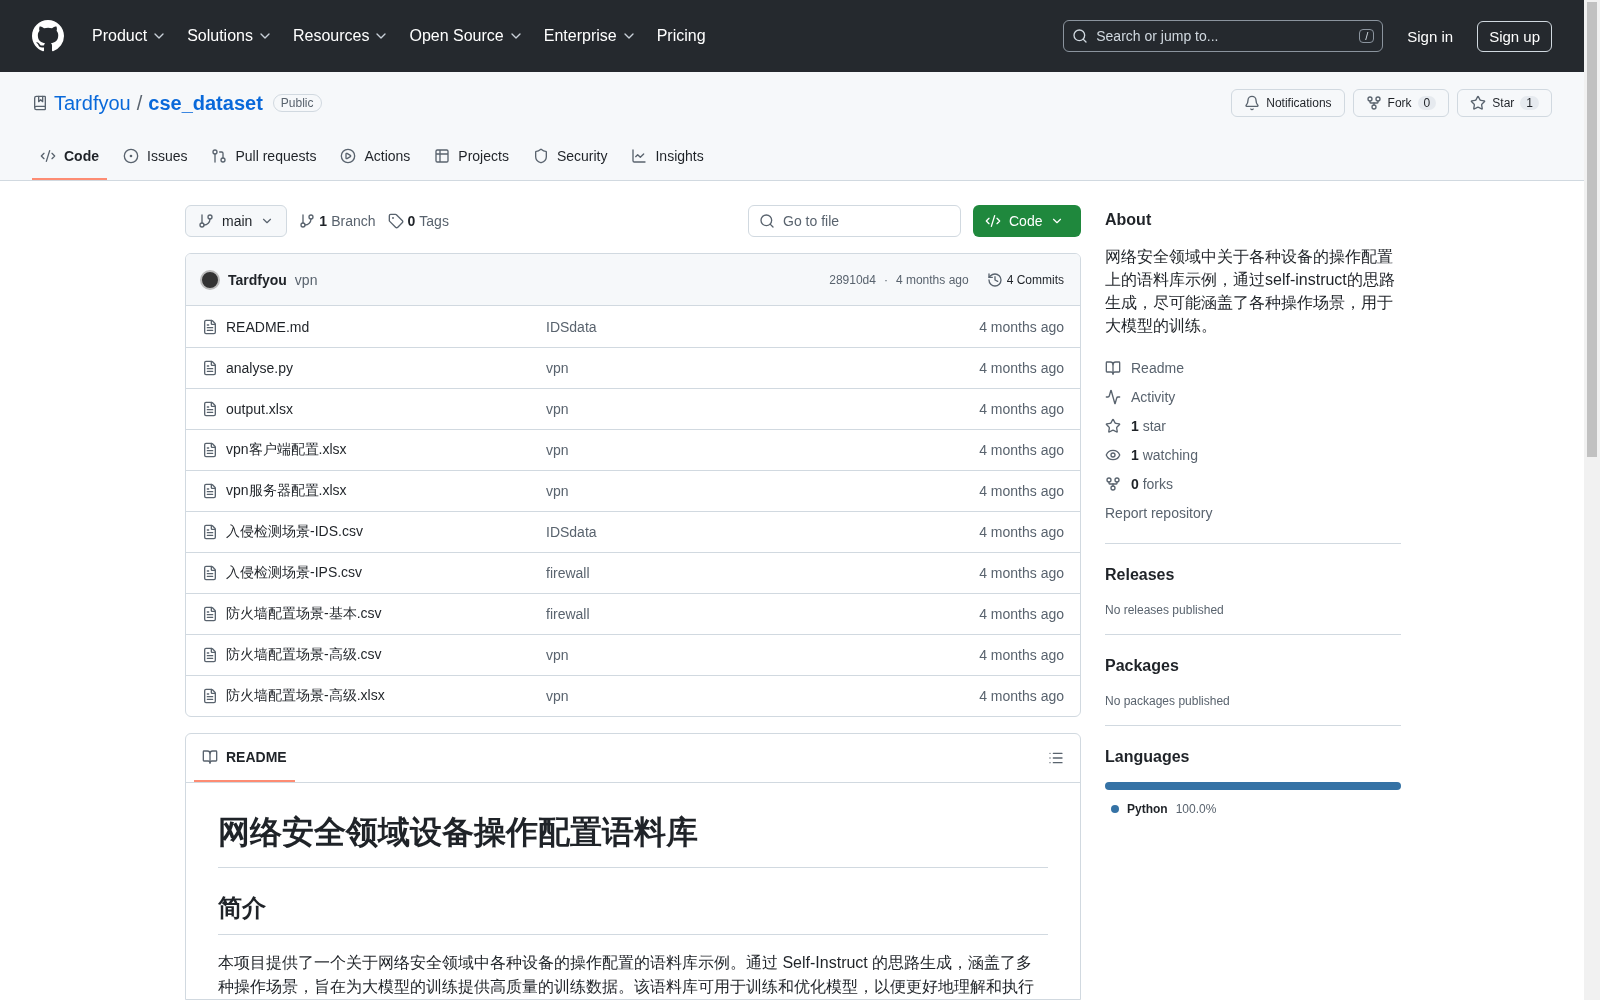 The height and width of the screenshot is (1000, 1600). I want to click on nav-menu: Product, so click(130, 36).